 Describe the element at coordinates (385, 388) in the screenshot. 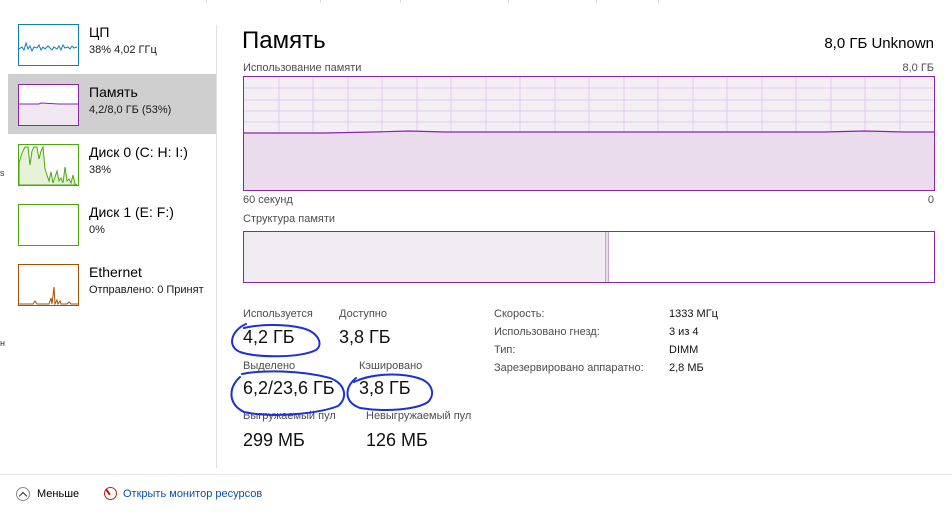

I see `cached-value: 3,8 ГБ` at that location.